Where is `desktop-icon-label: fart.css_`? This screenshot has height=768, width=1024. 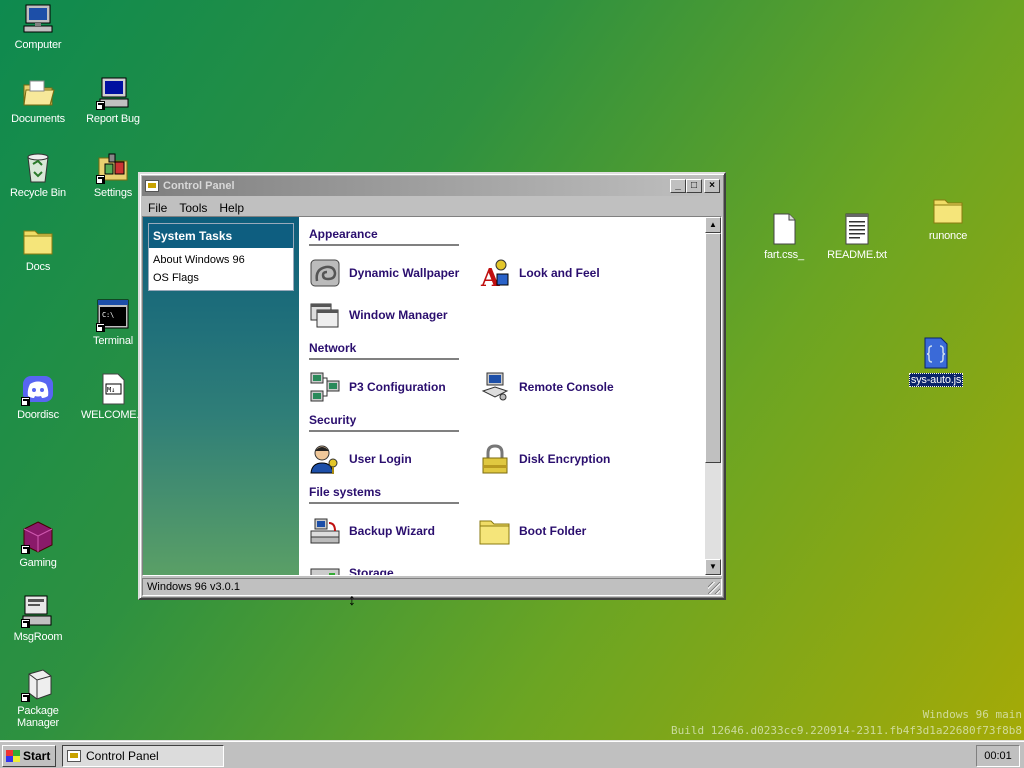
desktop-icon-label: fart.css_ is located at coordinates (784, 255).